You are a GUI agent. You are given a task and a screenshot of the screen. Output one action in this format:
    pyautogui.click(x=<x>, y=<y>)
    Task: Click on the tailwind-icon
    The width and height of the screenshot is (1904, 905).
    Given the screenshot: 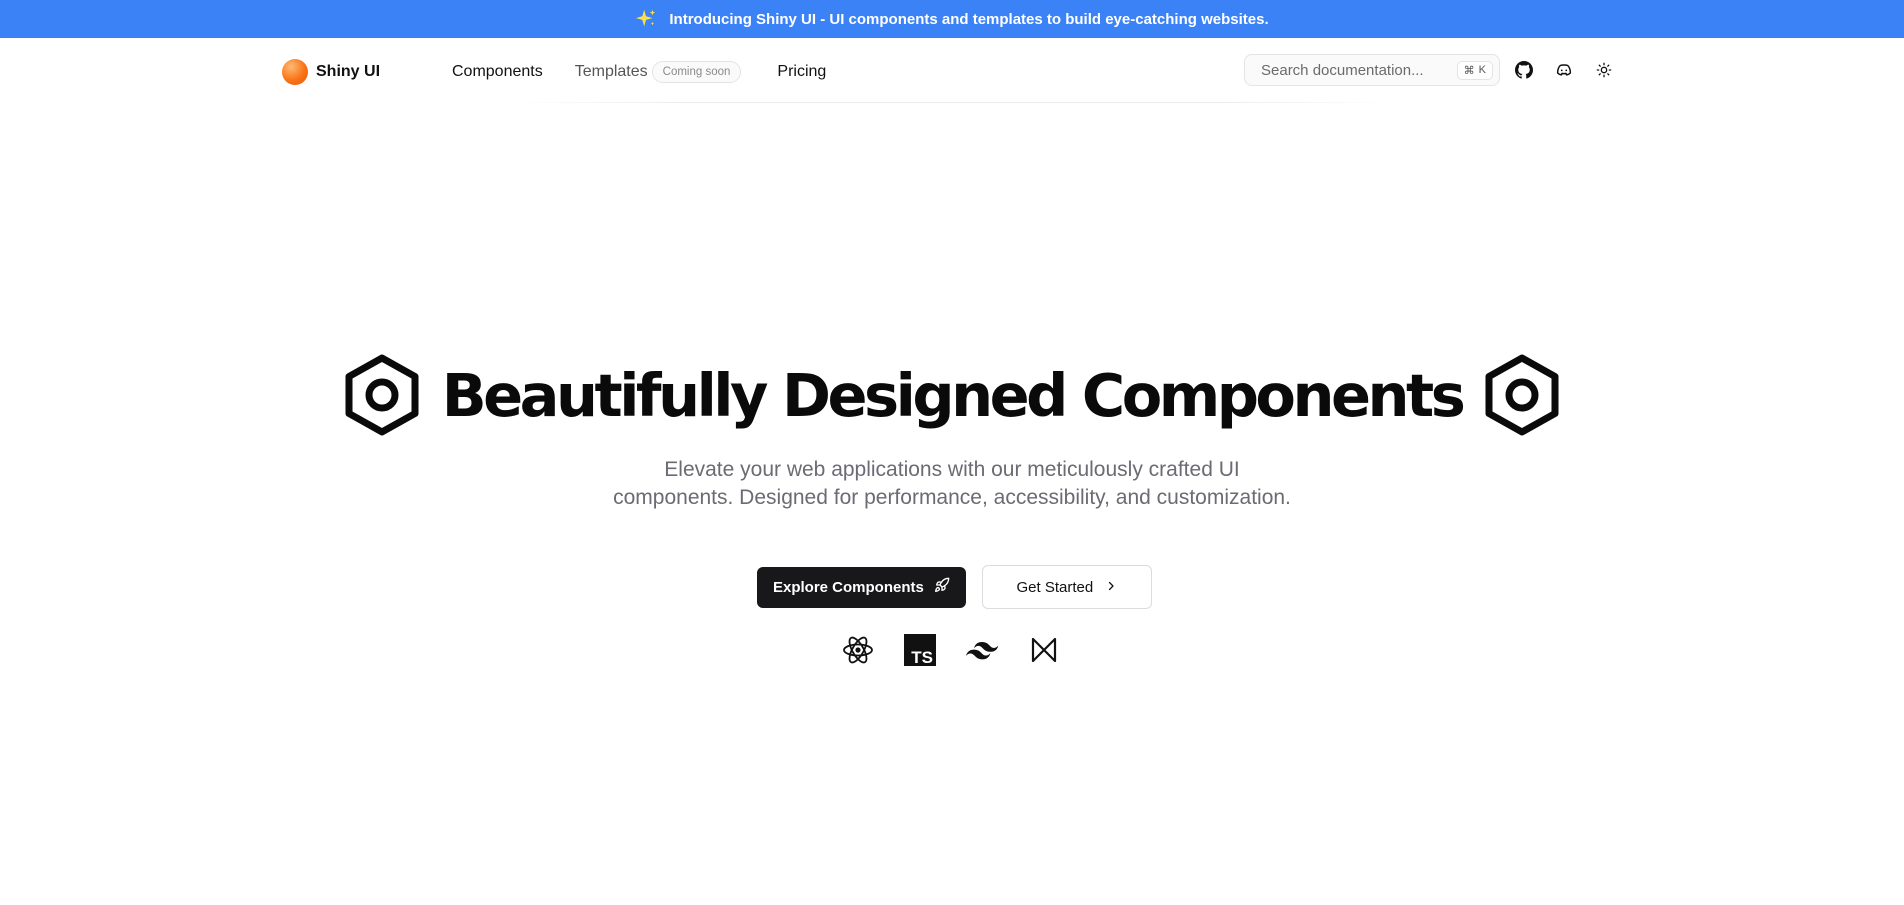 What is the action you would take?
    pyautogui.click(x=982, y=650)
    